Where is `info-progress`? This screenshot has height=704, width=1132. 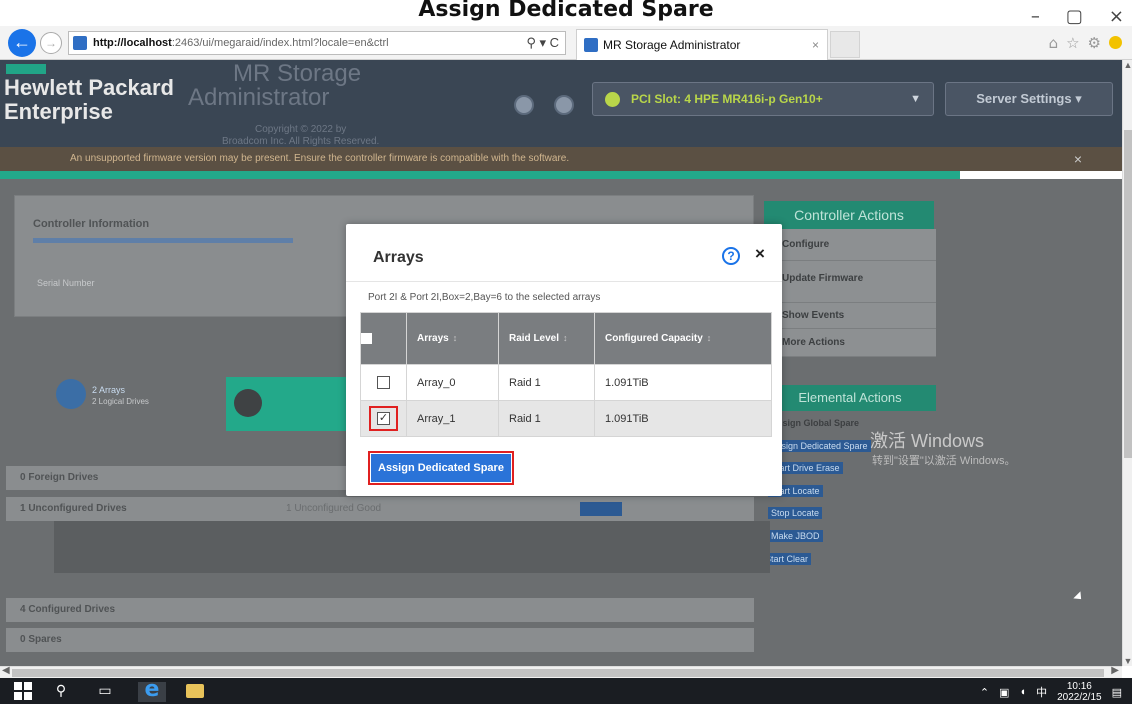
info-progress is located at coordinates (163, 240).